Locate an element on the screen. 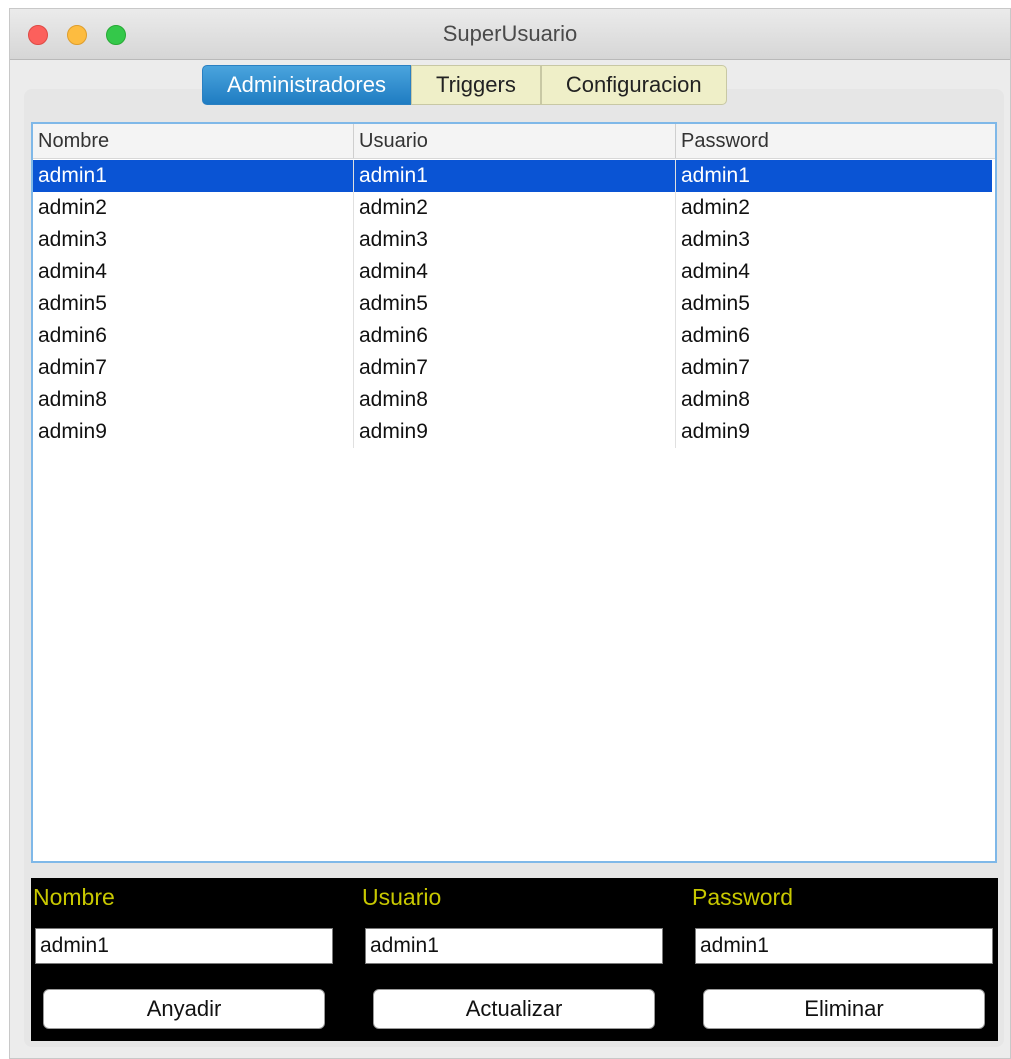 The height and width of the screenshot is (1059, 1011). nombre-input is located at coordinates (184, 946).